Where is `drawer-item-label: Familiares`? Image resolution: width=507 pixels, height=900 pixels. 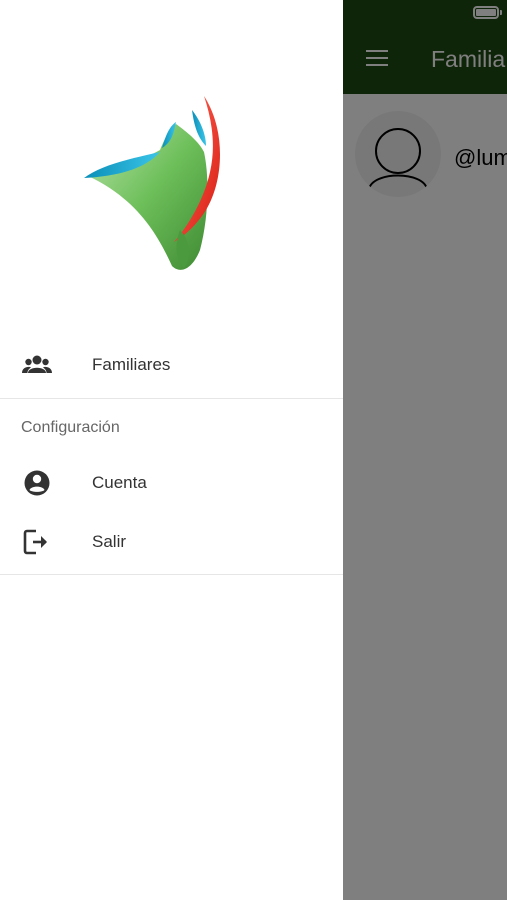
drawer-item-label: Familiares is located at coordinates (131, 364).